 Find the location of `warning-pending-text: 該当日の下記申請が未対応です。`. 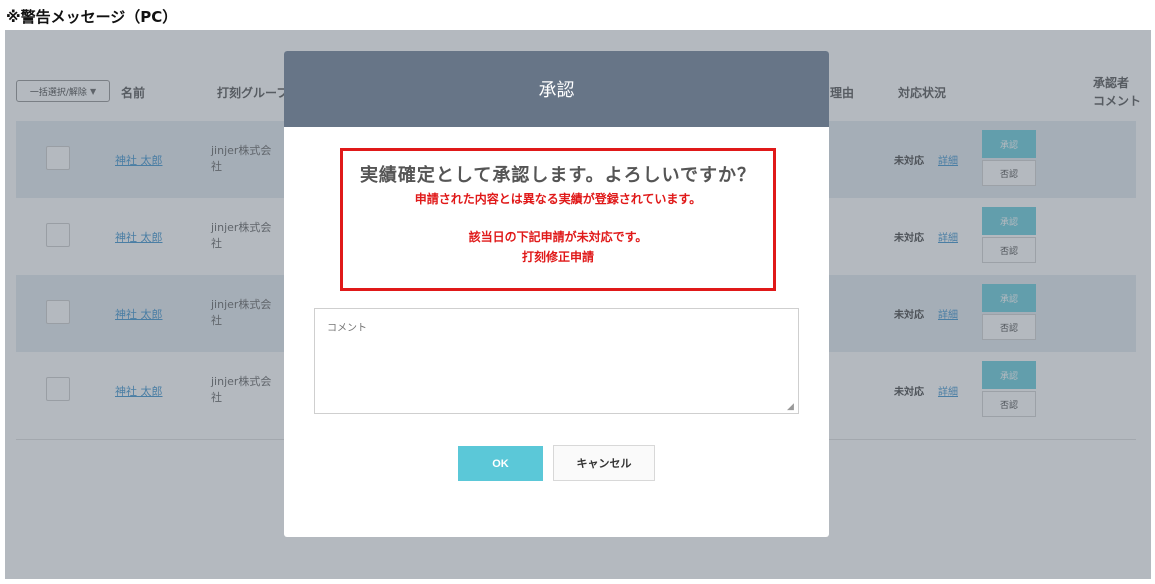

warning-pending-text: 該当日の下記申請が未対応です。 is located at coordinates (558, 237).